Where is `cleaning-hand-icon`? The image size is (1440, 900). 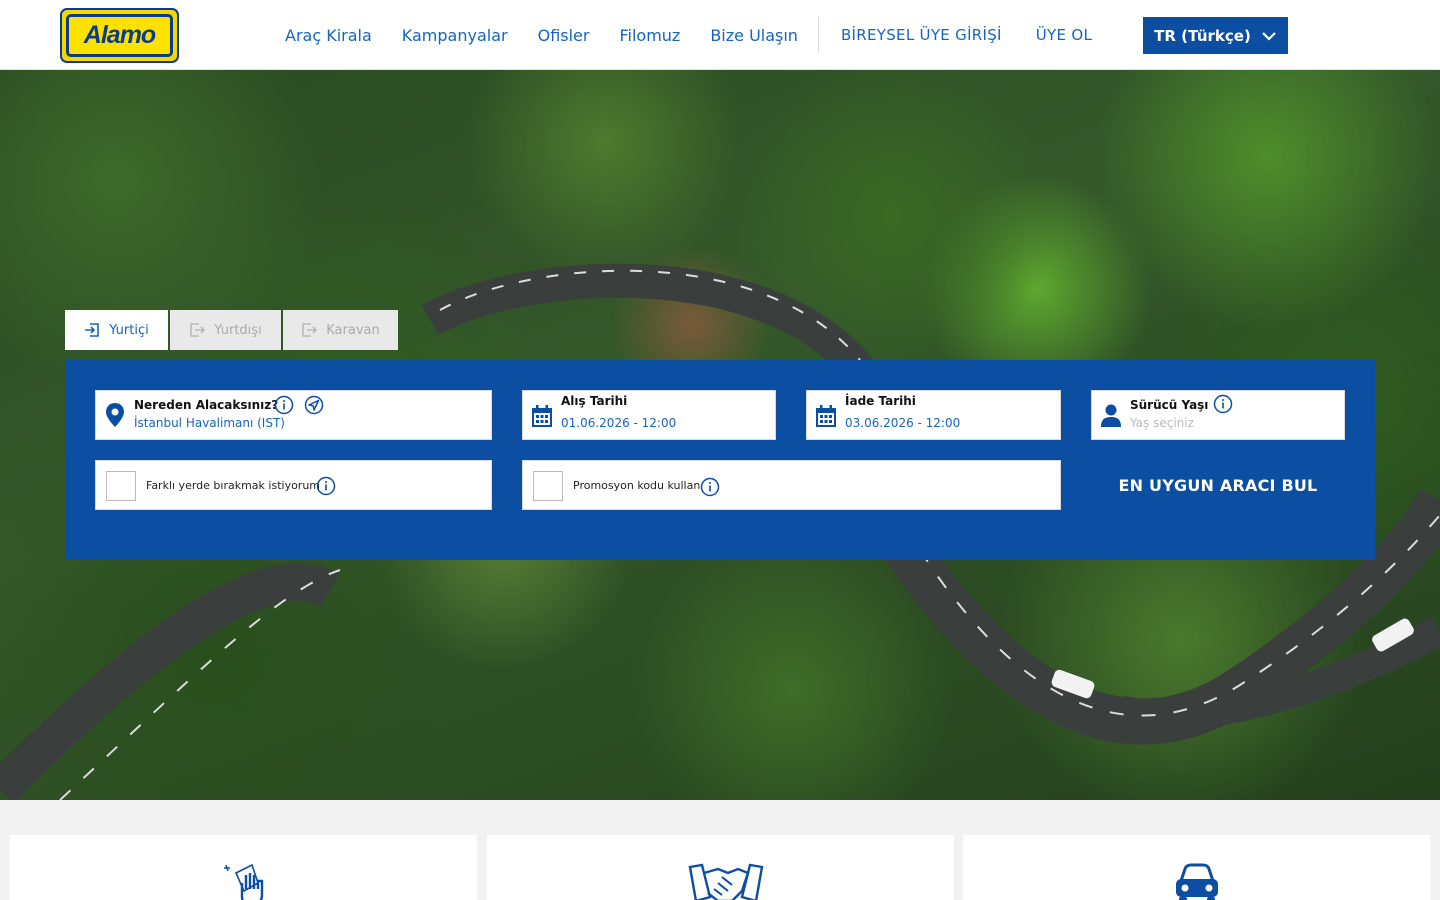 cleaning-hand-icon is located at coordinates (244, 881).